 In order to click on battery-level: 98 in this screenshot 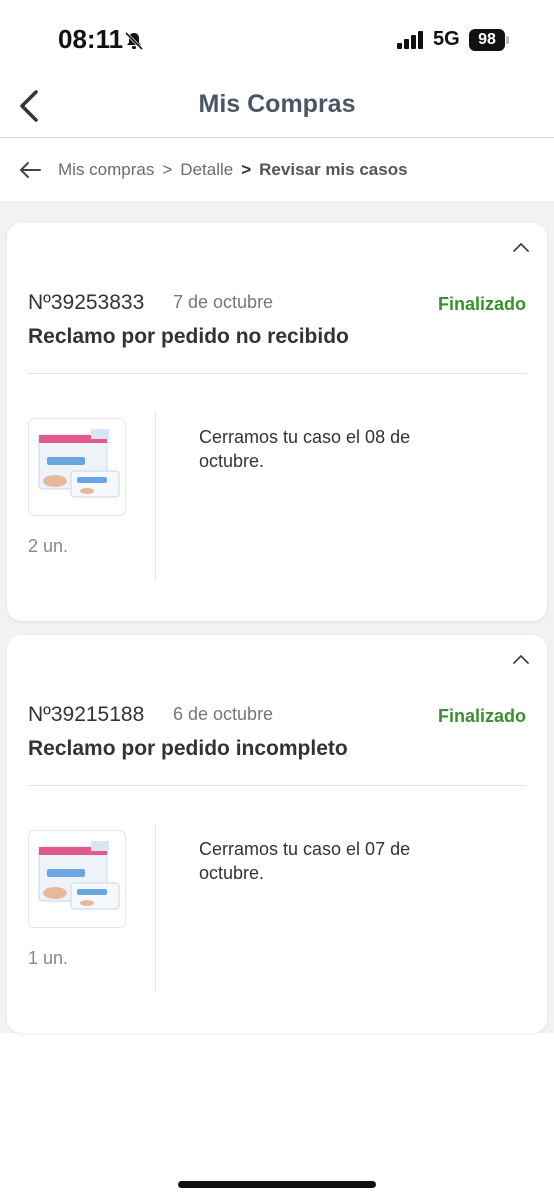, I will do `click(487, 39)`.